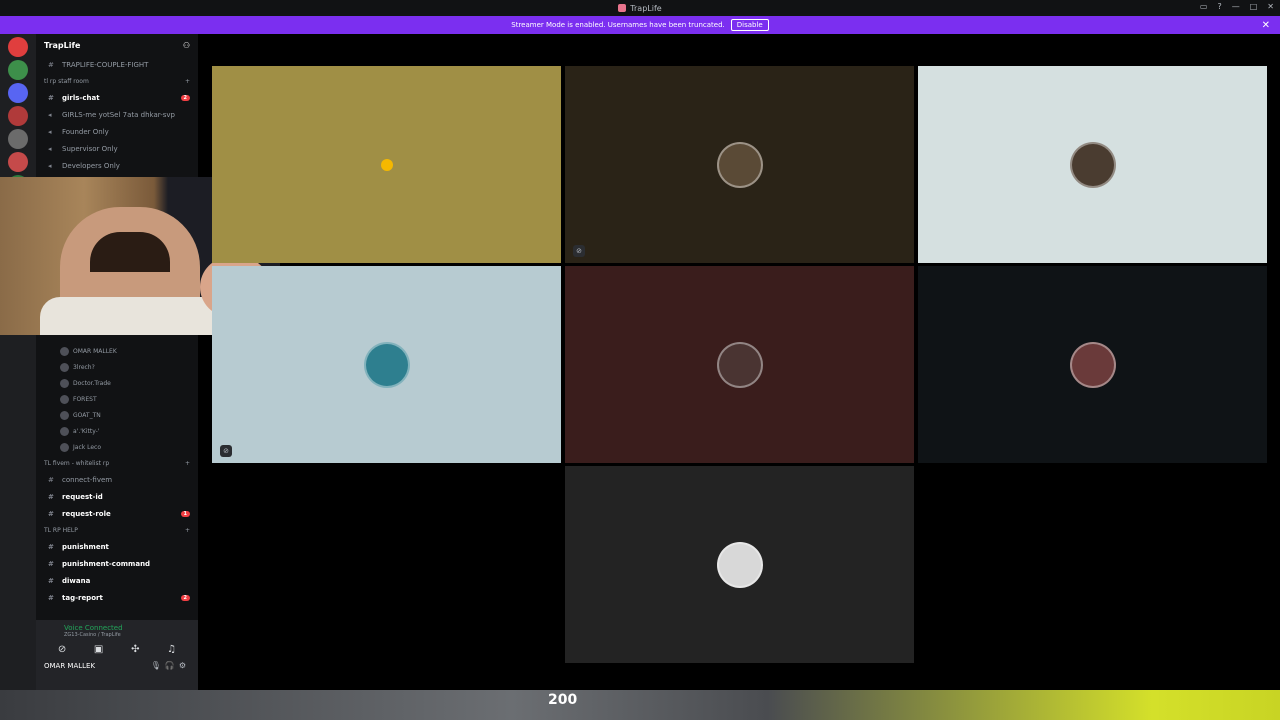 This screenshot has height=720, width=1280. I want to click on voice-member: a'.'Kitty-', so click(117, 431).